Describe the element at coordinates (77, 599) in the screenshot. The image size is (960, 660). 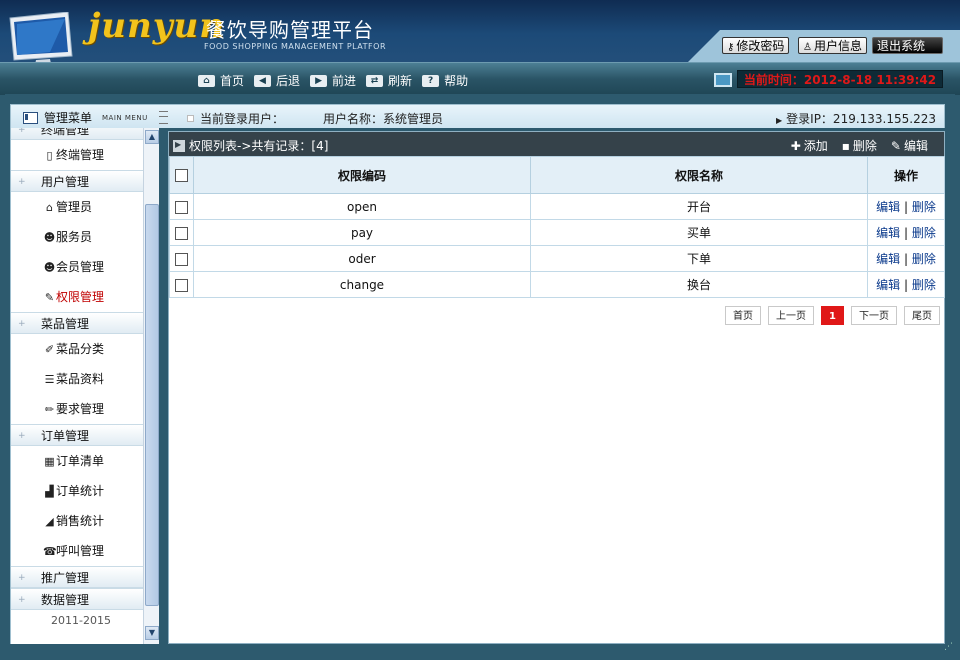
I see `sidebar-group-data: 数据管理` at that location.